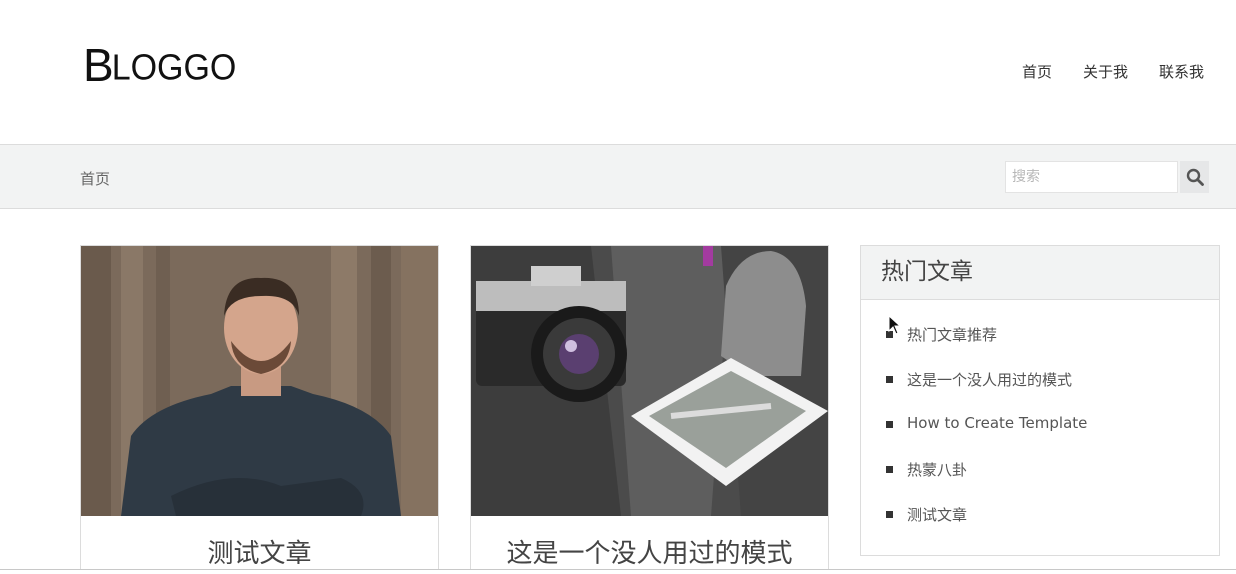 Image resolution: width=1236 pixels, height=574 pixels. Describe the element at coordinates (895, 325) in the screenshot. I see `mouse-cursor-icon` at that location.